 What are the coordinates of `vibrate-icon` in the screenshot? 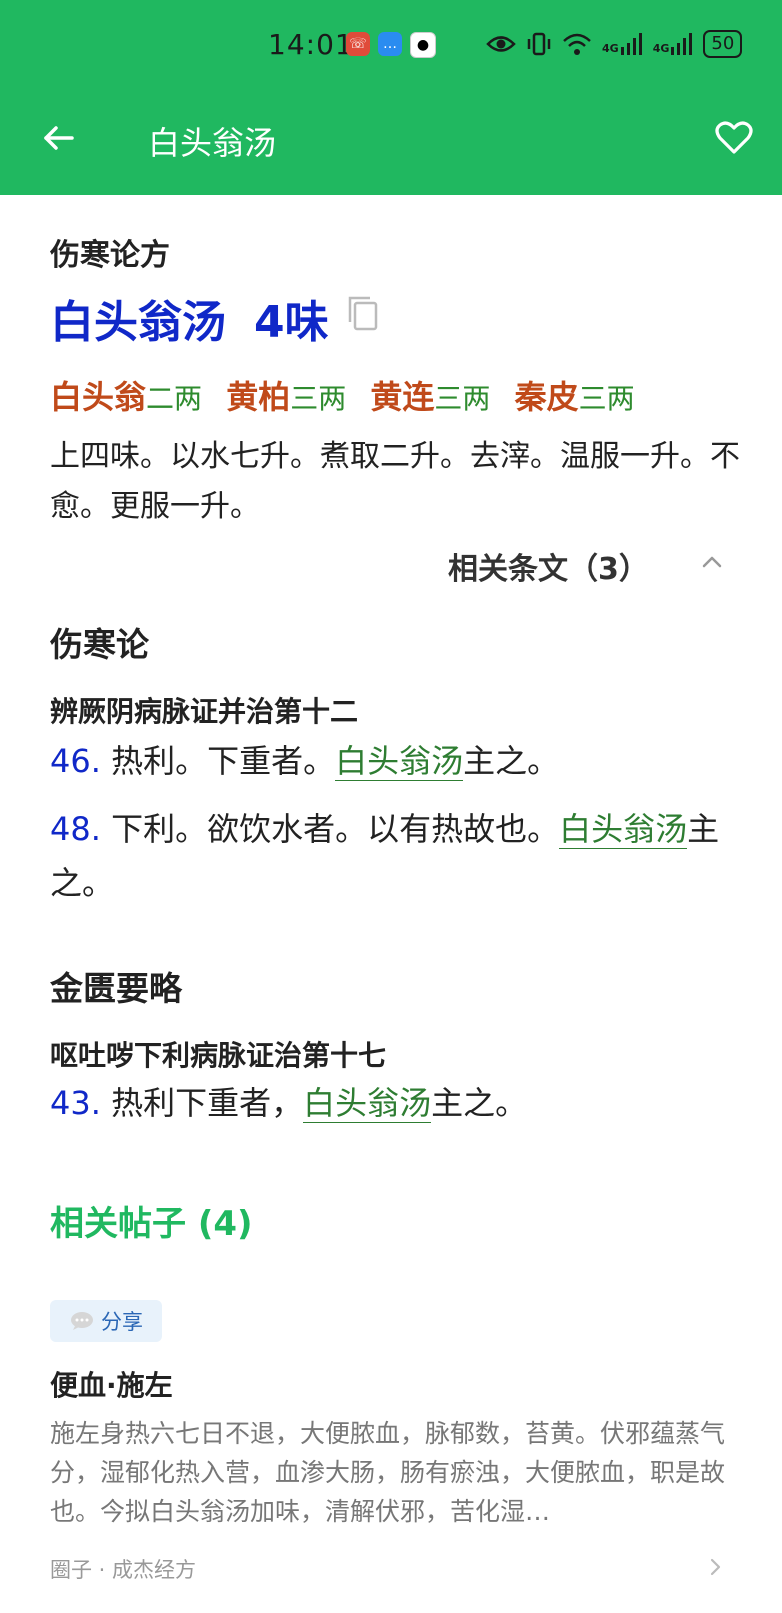 It's located at (539, 44).